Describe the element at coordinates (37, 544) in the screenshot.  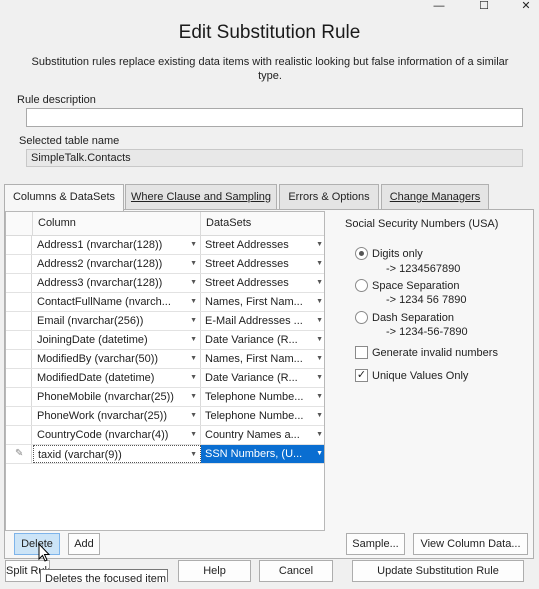
I see `delete-button: Delete` at that location.